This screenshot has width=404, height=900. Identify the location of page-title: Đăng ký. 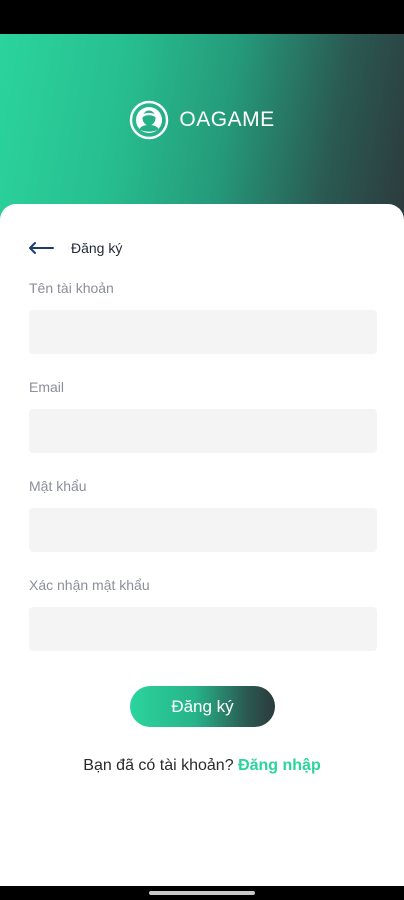
(97, 248).